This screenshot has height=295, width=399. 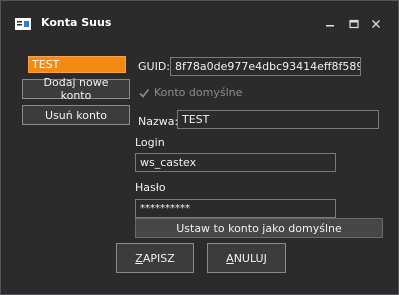 I want to click on default-account-checkbox, so click(x=144, y=93).